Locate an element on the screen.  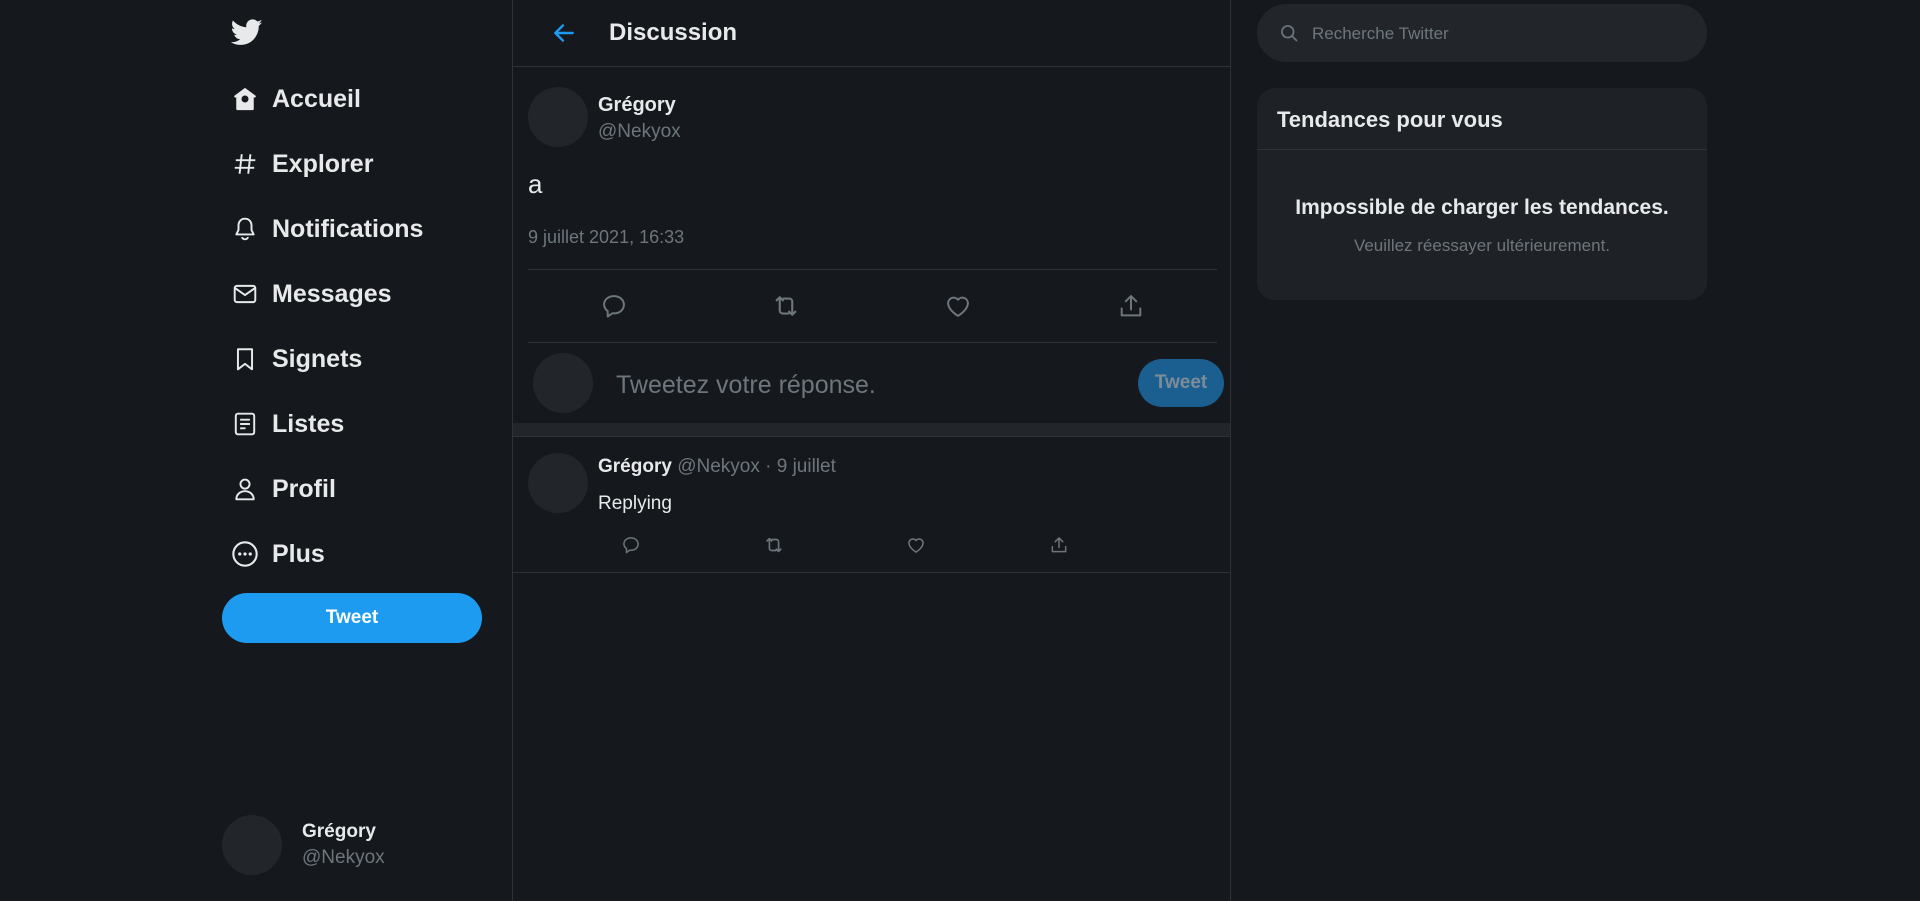
trends-title: Tendances pour vous is located at coordinates (1390, 119).